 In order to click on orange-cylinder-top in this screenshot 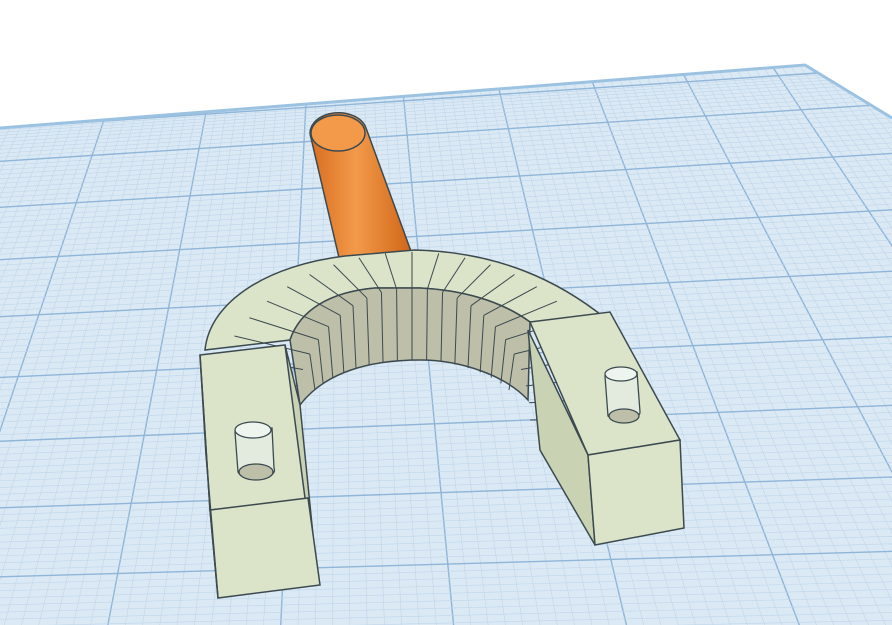, I will do `click(338, 133)`.